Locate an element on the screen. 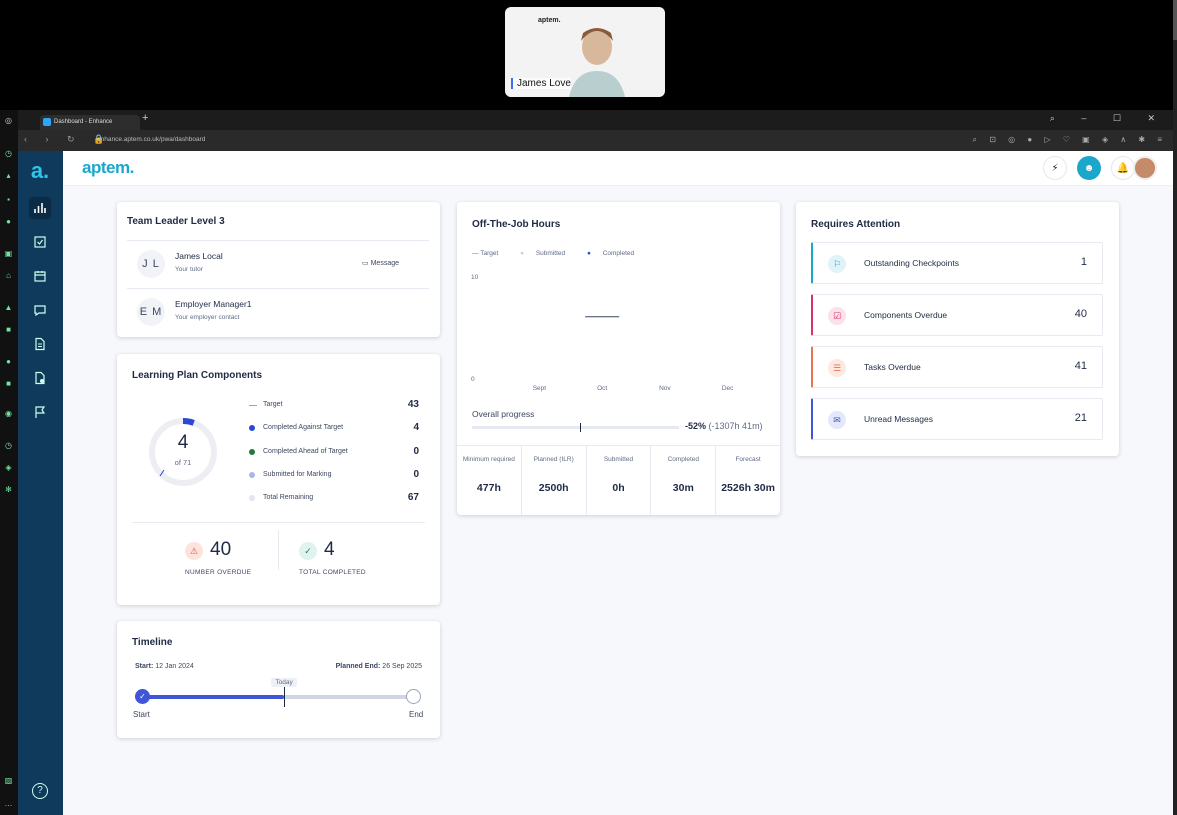 Image resolution: width=1177 pixels, height=815 pixels. chart-legend: — Target ● Submitted ● Completed is located at coordinates (563, 253).